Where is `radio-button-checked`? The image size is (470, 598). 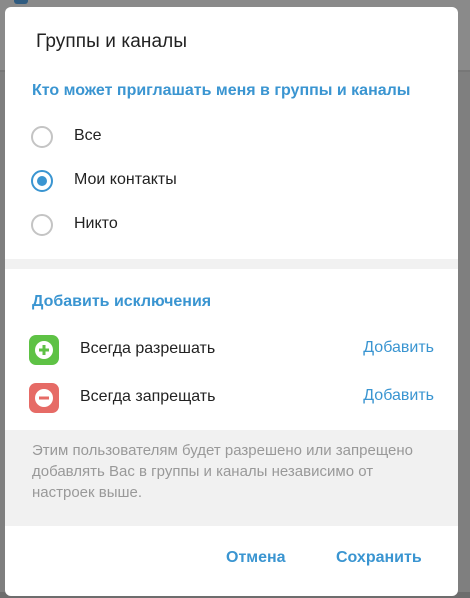
radio-button-checked is located at coordinates (42, 181).